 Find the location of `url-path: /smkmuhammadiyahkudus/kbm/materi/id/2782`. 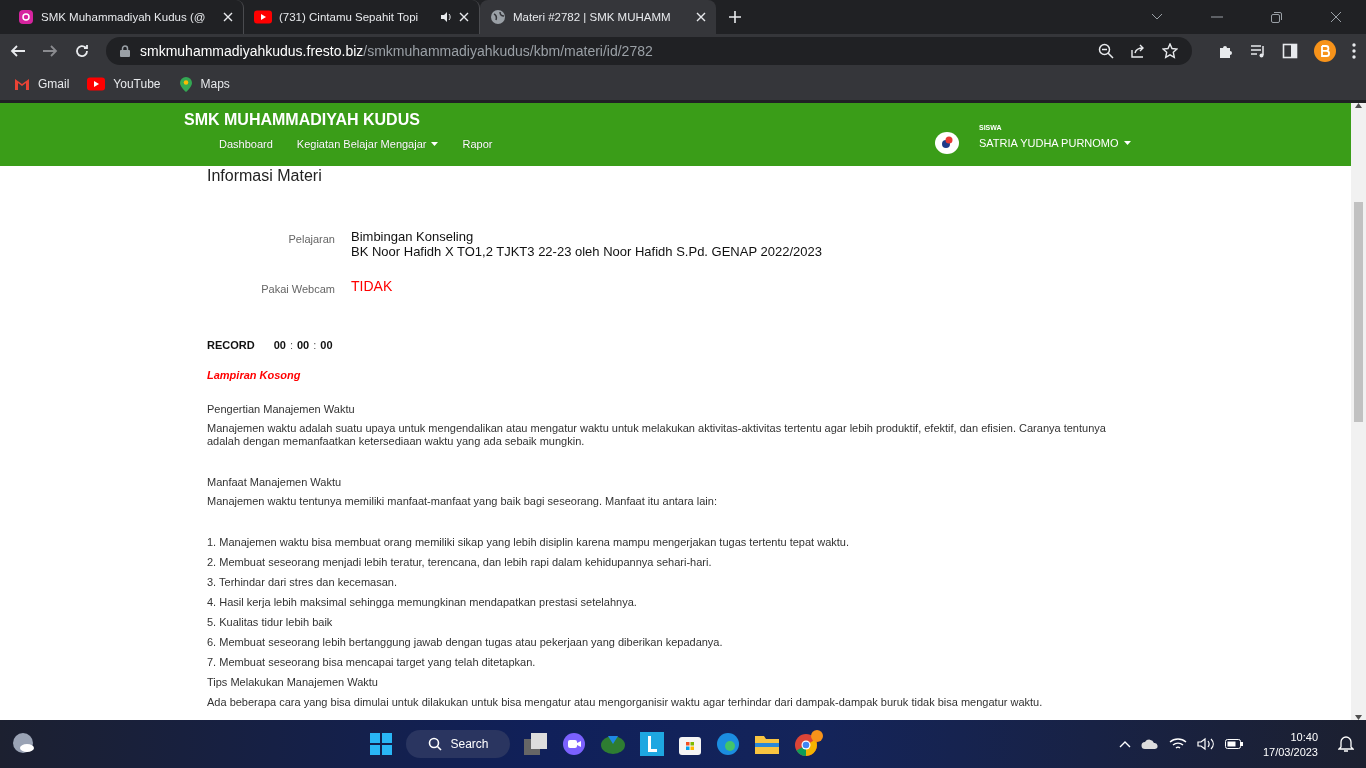

url-path: /smkmuhammadiyahkudus/kbm/materi/id/2782 is located at coordinates (508, 51).